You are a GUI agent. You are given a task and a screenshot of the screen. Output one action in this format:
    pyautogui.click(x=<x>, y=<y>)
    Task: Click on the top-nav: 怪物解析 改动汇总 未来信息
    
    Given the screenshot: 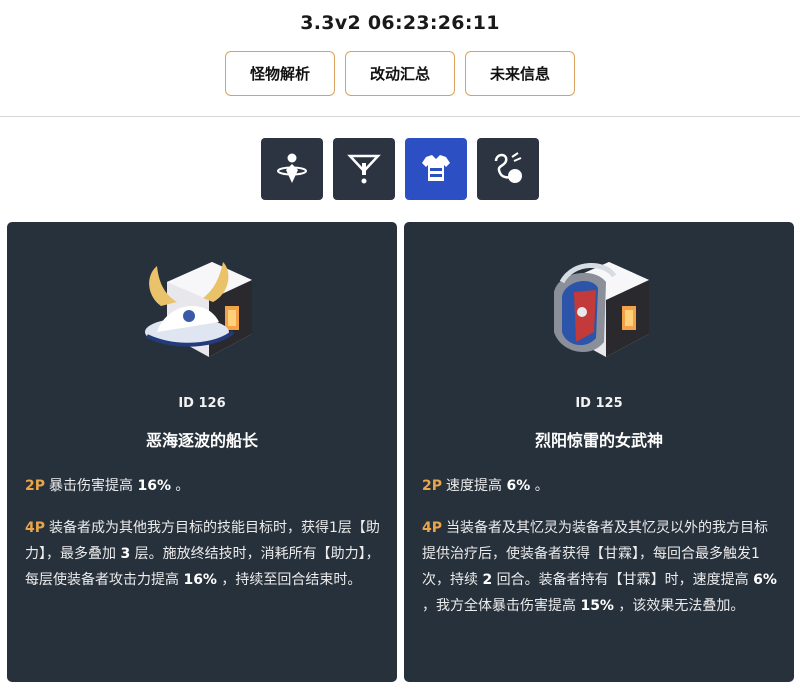 What is the action you would take?
    pyautogui.click(x=400, y=73)
    